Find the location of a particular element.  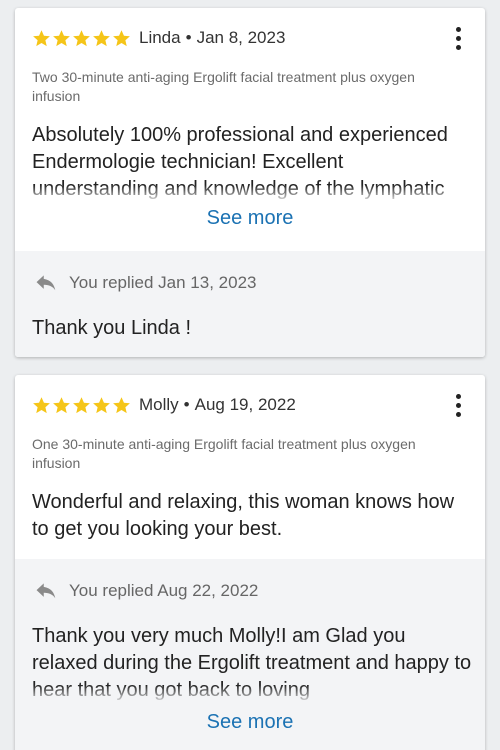

review-meta: Linda • Jan 8, 2023 is located at coordinates (212, 38).